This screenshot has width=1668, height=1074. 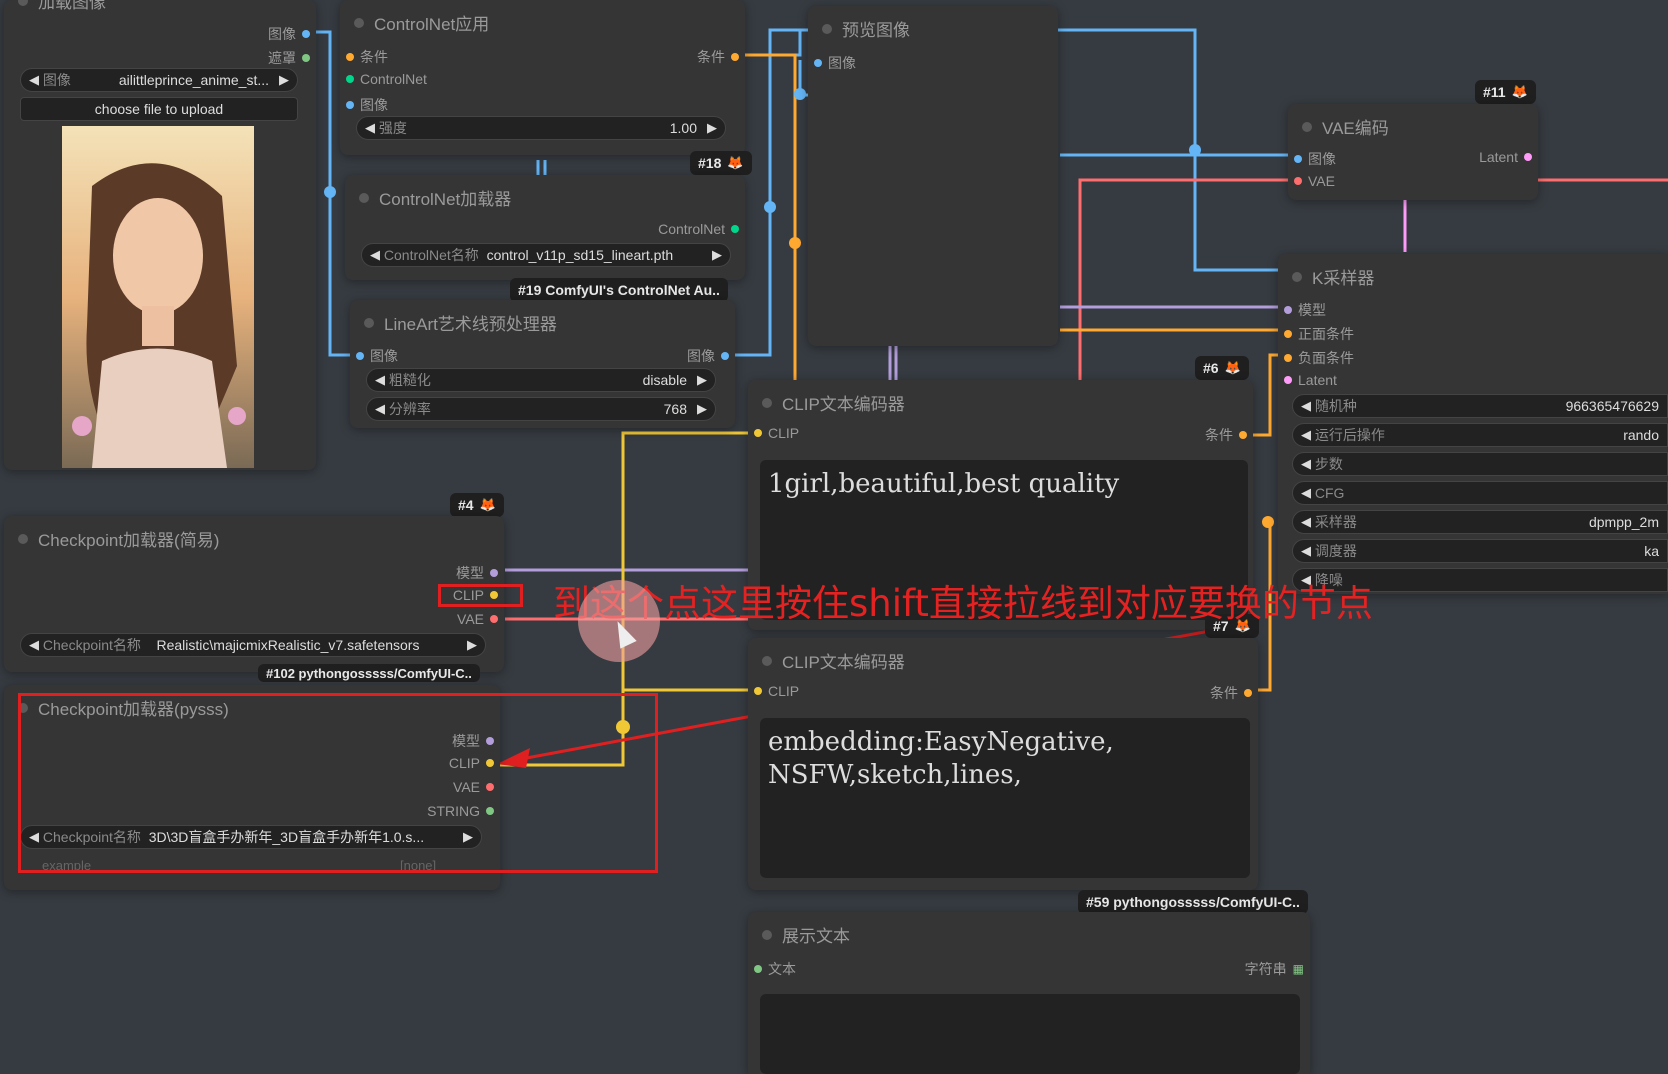 What do you see at coordinates (62, 6) in the screenshot?
I see `load-image-title: 加载图像` at bounding box center [62, 6].